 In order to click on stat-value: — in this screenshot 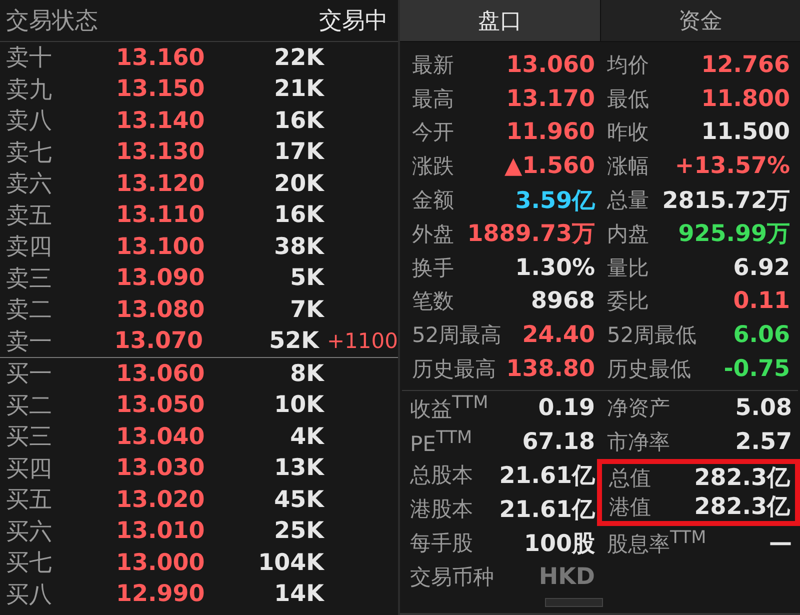, I will do `click(780, 543)`.